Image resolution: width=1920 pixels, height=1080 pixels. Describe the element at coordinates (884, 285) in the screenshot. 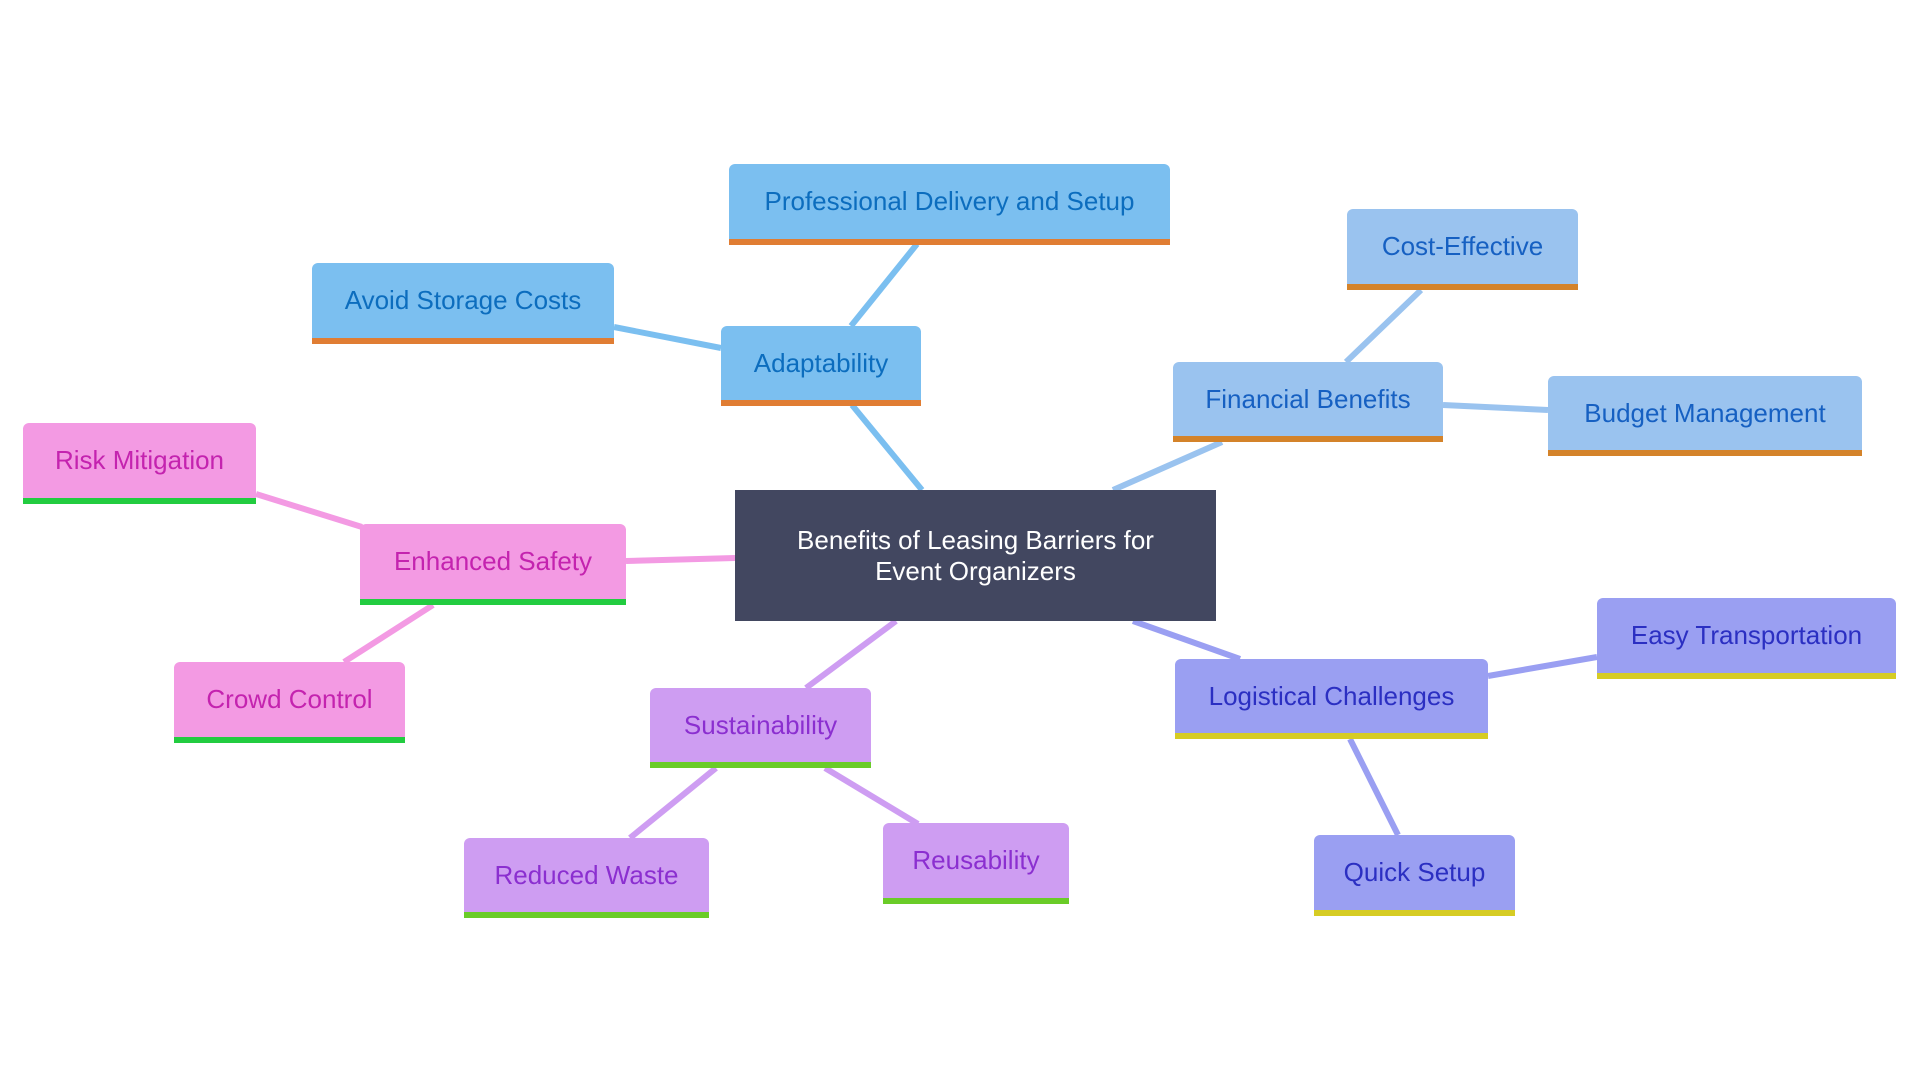

I see `edge-adaptability-professional-delivery` at that location.